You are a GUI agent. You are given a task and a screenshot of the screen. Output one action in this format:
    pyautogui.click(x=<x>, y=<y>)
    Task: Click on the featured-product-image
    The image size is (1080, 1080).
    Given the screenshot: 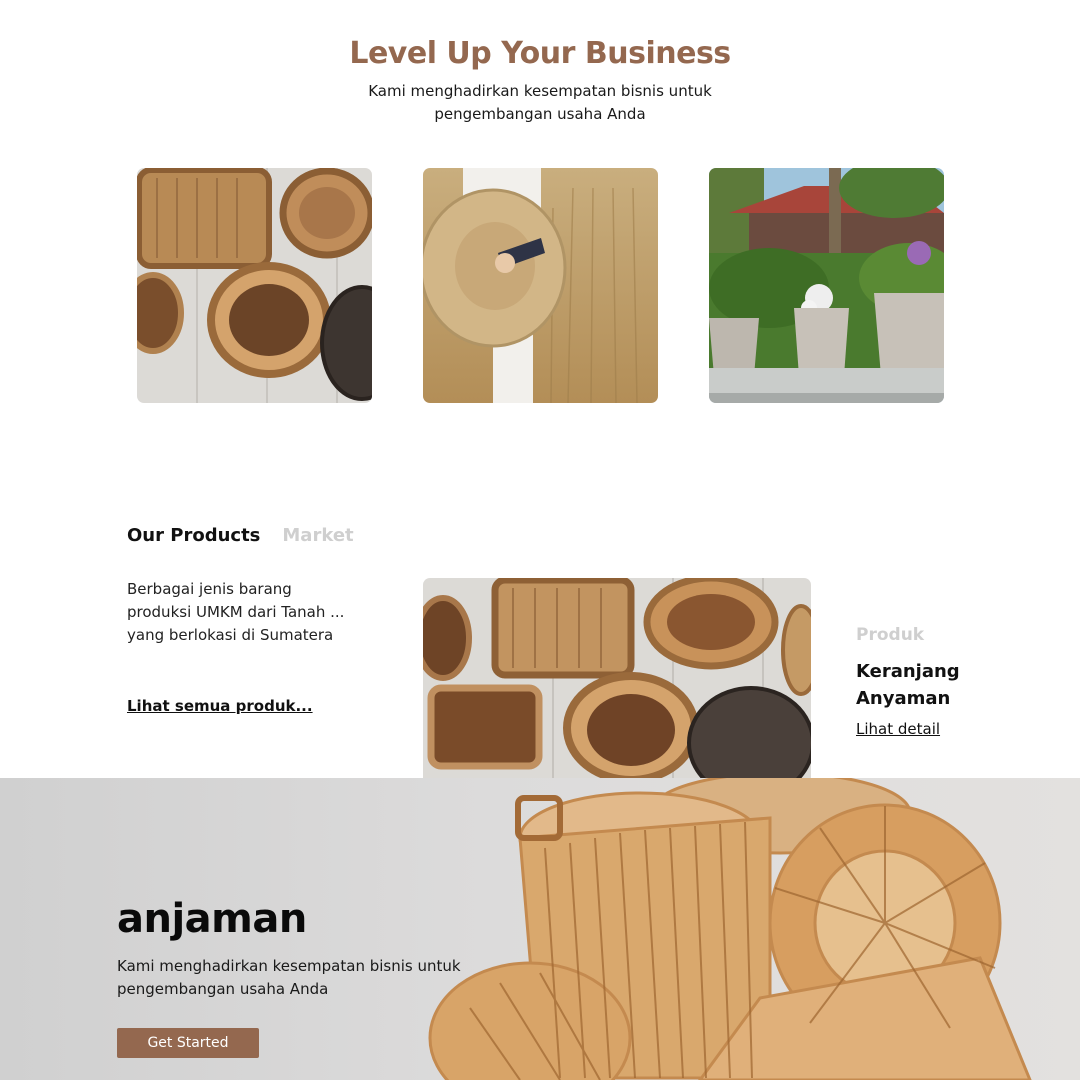 What is the action you would take?
    pyautogui.click(x=617, y=678)
    